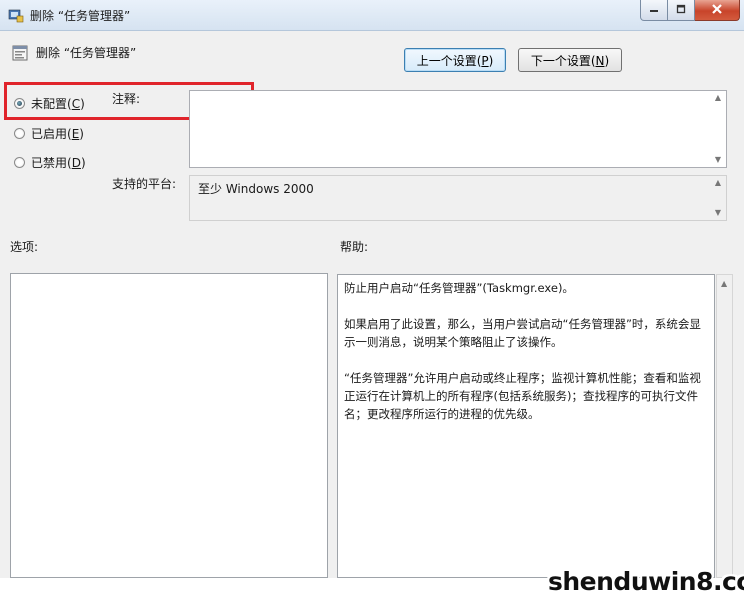  I want to click on platform-scrollbar: ▲ ▼, so click(718, 198).